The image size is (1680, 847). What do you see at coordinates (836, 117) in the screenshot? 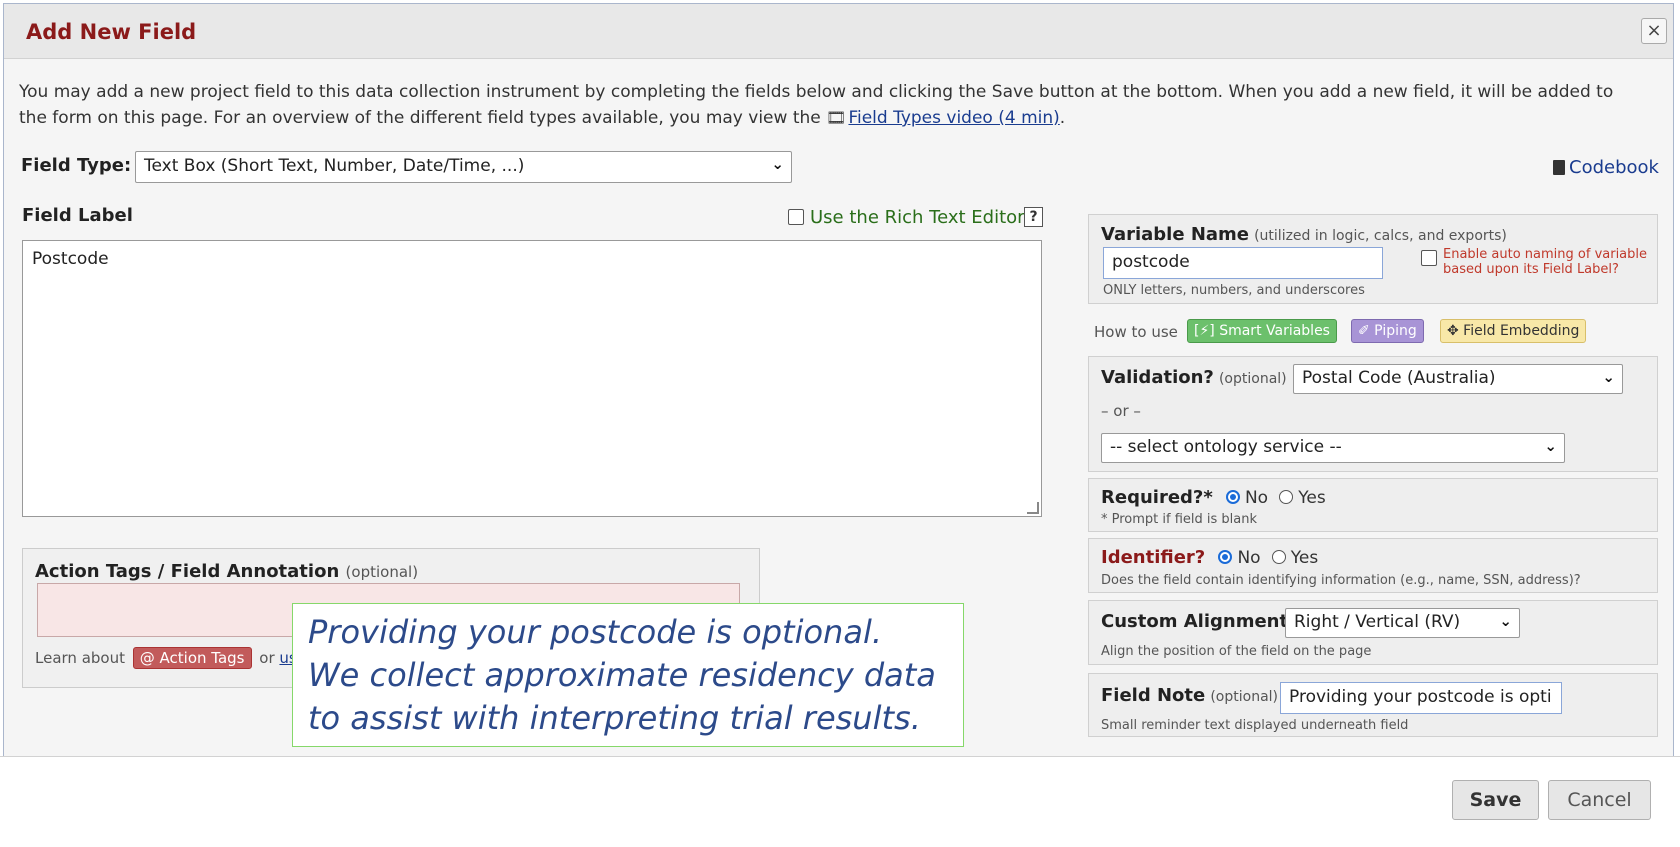
I see `film-icon: 🎞` at bounding box center [836, 117].